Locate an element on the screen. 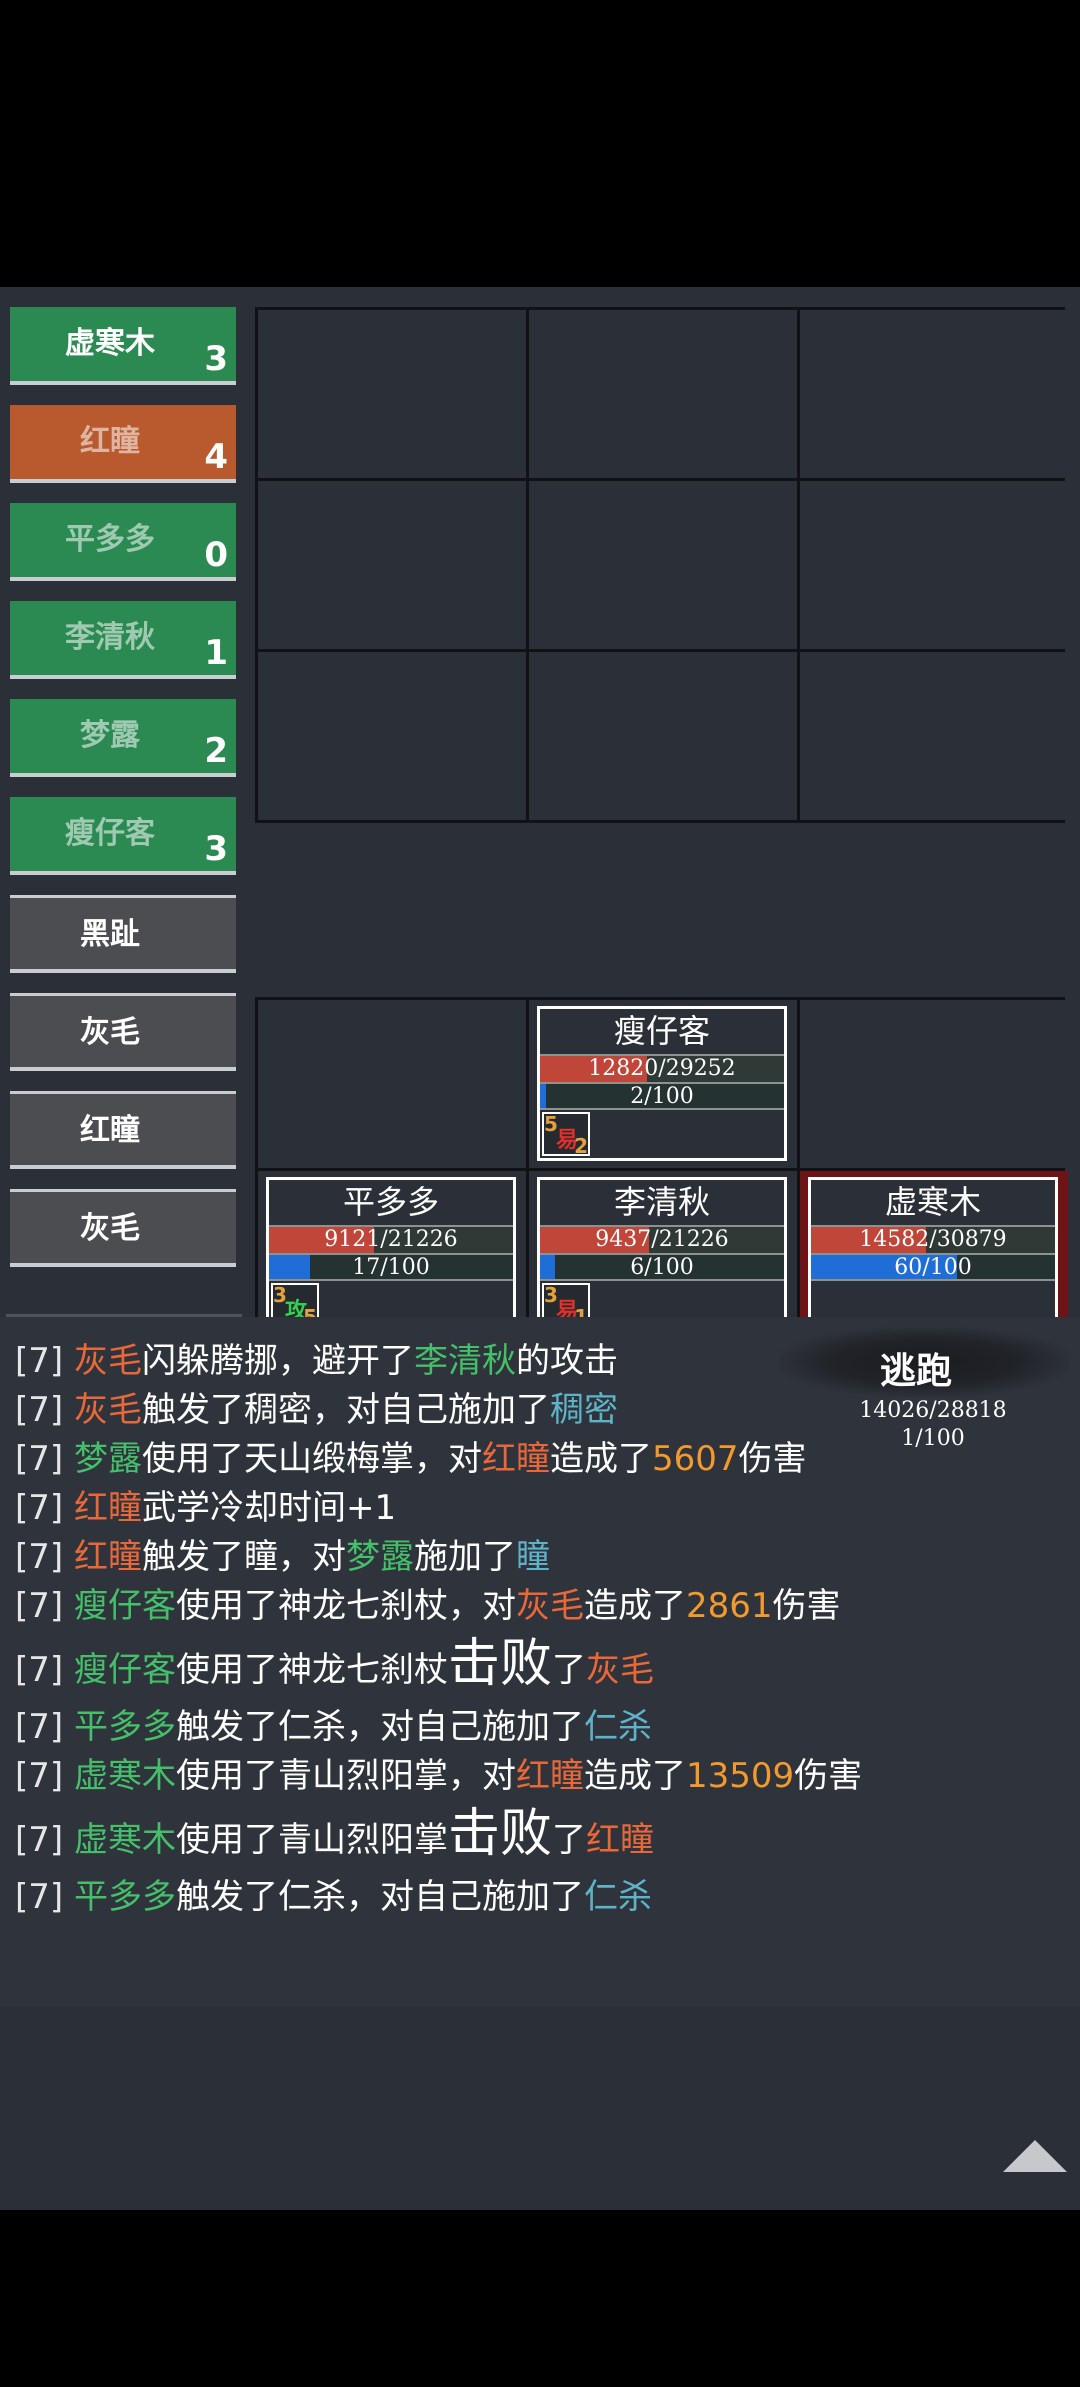 This screenshot has height=2387, width=1080. log-fragment: 李清秋 is located at coordinates (464, 1361).